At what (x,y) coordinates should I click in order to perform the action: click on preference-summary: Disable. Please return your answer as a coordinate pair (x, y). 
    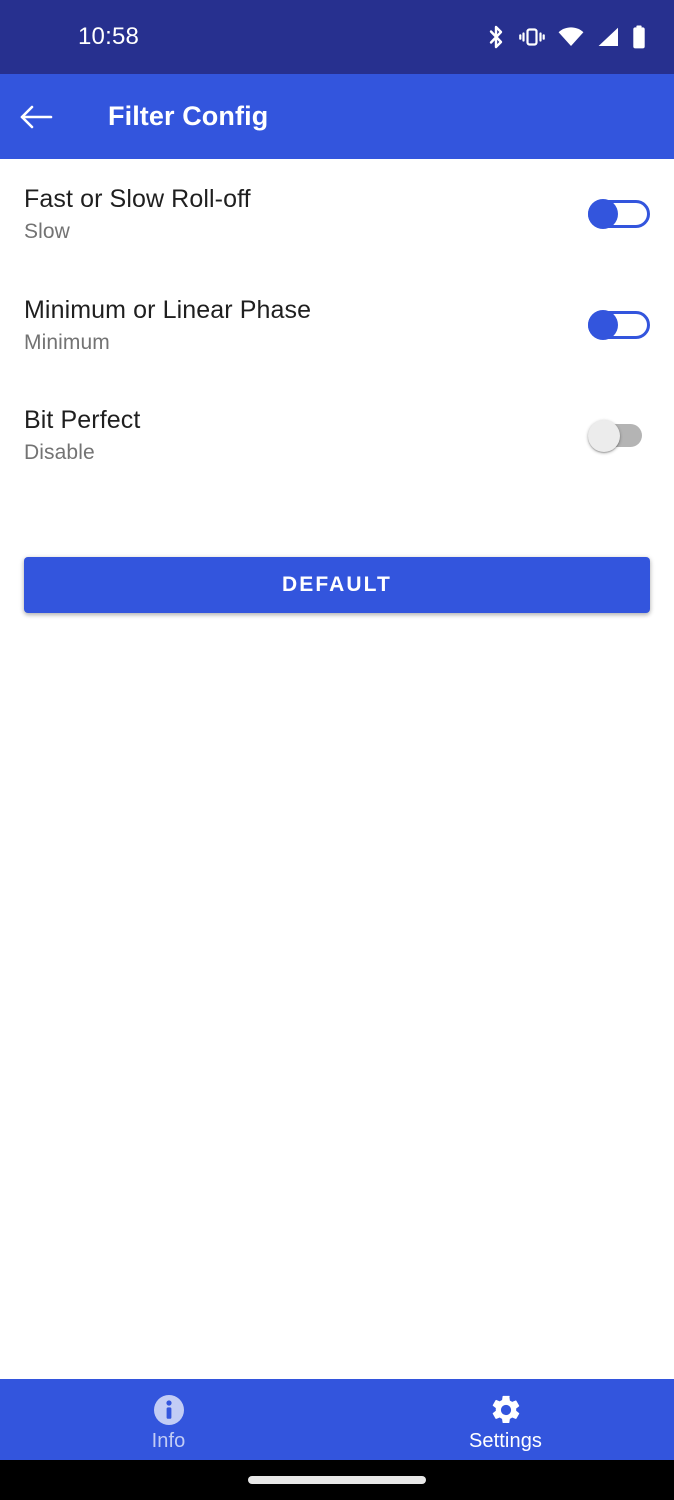
    Looking at the image, I should click on (59, 453).